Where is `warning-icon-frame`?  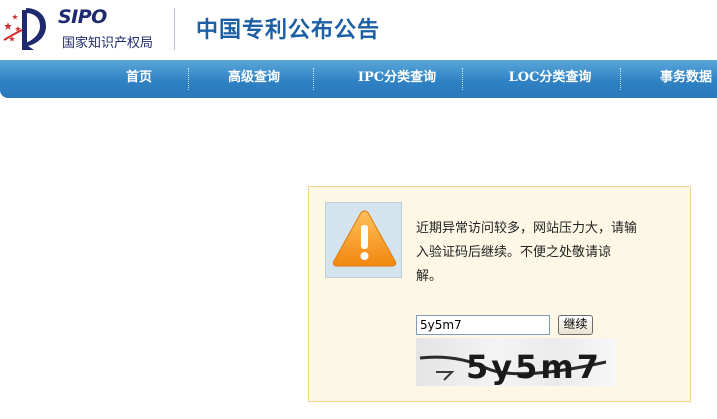 warning-icon-frame is located at coordinates (363, 240).